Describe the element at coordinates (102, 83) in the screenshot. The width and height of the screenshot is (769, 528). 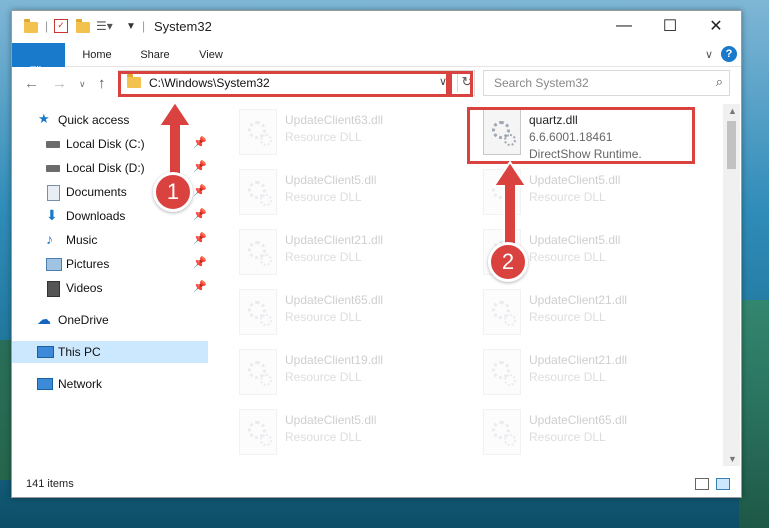
I see `up-icon: ↑` at that location.